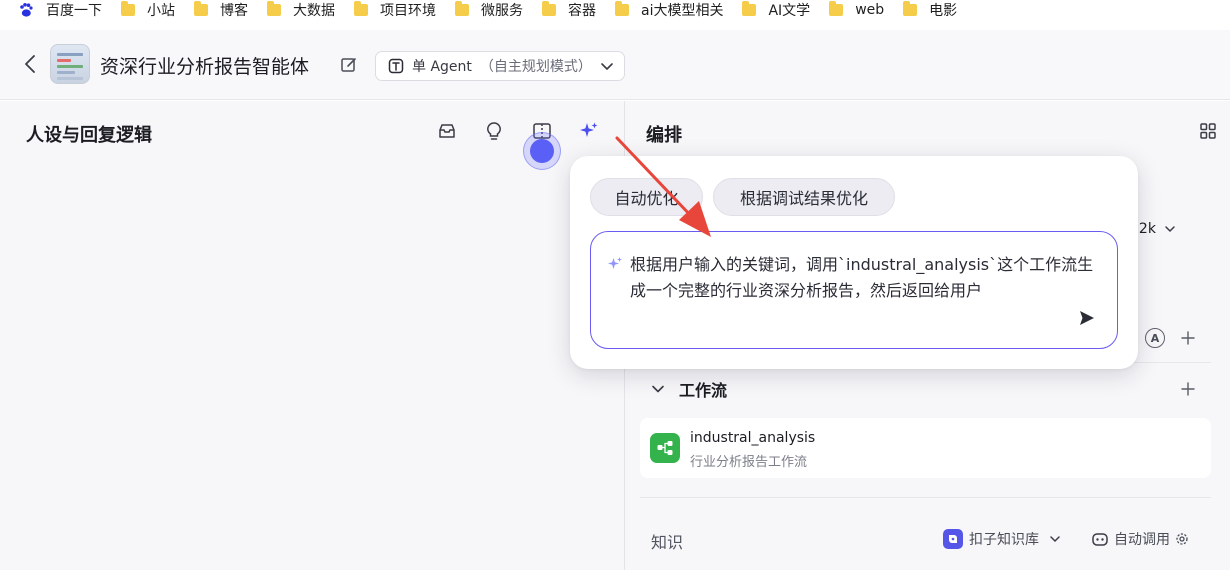 Image resolution: width=1230 pixels, height=570 pixels. Describe the element at coordinates (1100, 539) in the screenshot. I see `robot-icon` at that location.